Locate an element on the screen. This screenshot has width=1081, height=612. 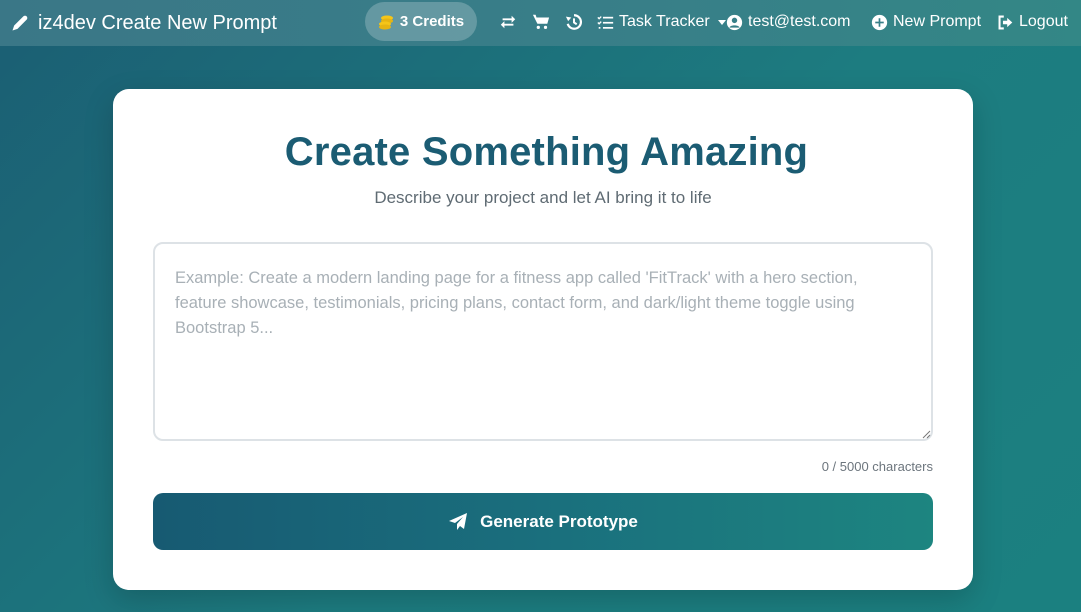
history-icon is located at coordinates (574, 22).